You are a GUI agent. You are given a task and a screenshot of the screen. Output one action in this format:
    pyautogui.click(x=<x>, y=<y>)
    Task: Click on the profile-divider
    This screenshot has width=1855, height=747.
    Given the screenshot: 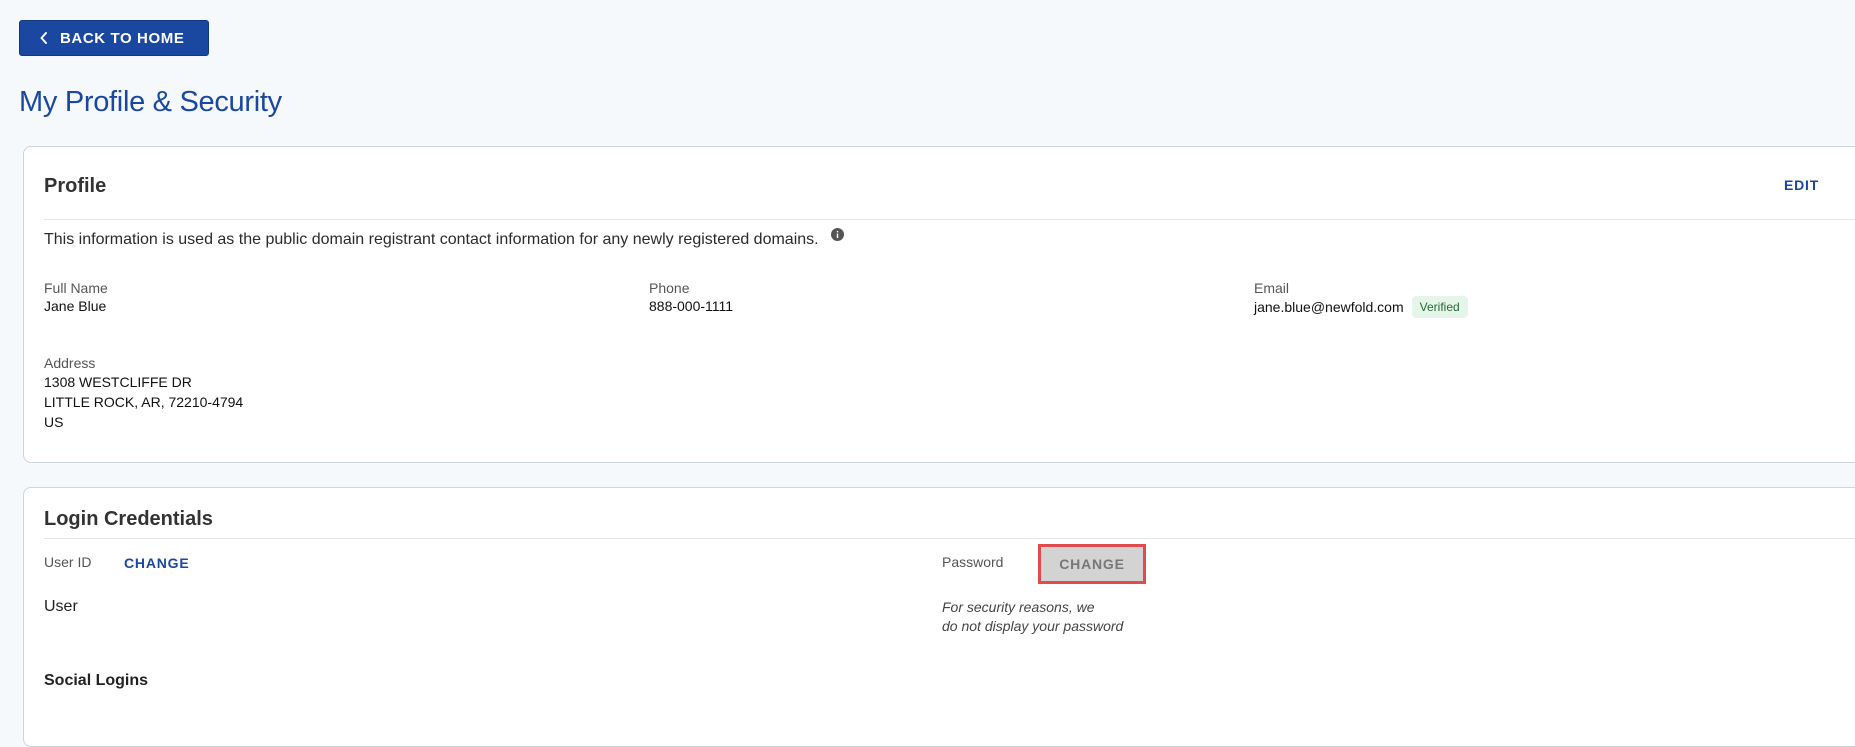 What is the action you would take?
    pyautogui.click(x=949, y=219)
    